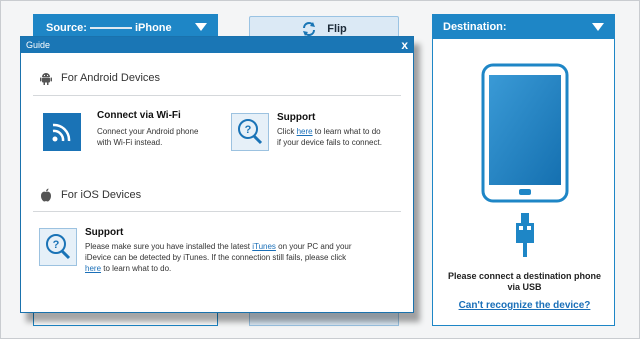 The height and width of the screenshot is (339, 640). Describe the element at coordinates (404, 45) in the screenshot. I see `close-button: x` at that location.